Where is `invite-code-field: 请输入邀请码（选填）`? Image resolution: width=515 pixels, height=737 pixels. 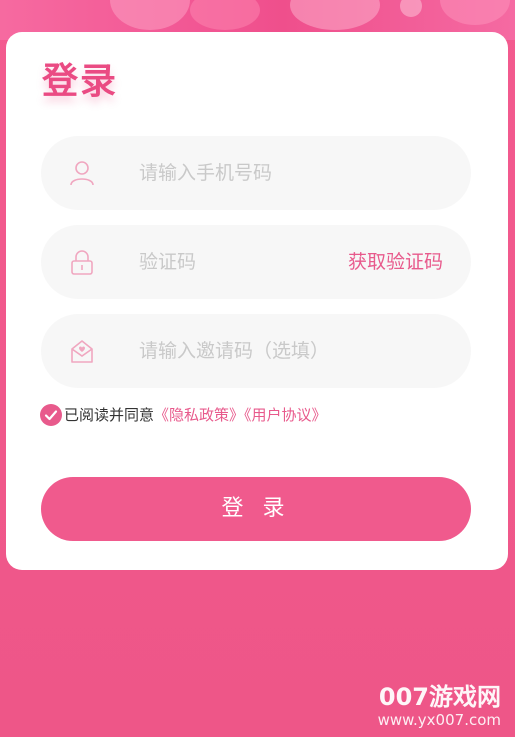
invite-code-field: 请输入邀请码（选填） is located at coordinates (256, 351).